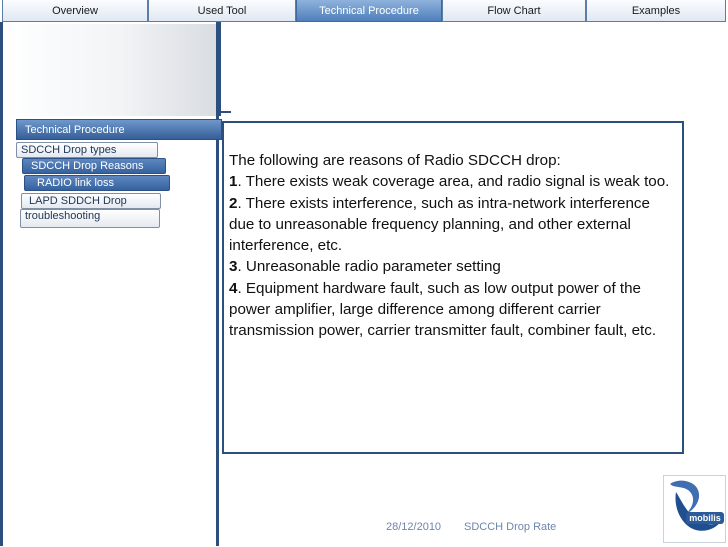 The image size is (728, 547). What do you see at coordinates (87, 150) in the screenshot?
I see `nav-item-sdcch-drop-types: SDCCH Drop types` at bounding box center [87, 150].